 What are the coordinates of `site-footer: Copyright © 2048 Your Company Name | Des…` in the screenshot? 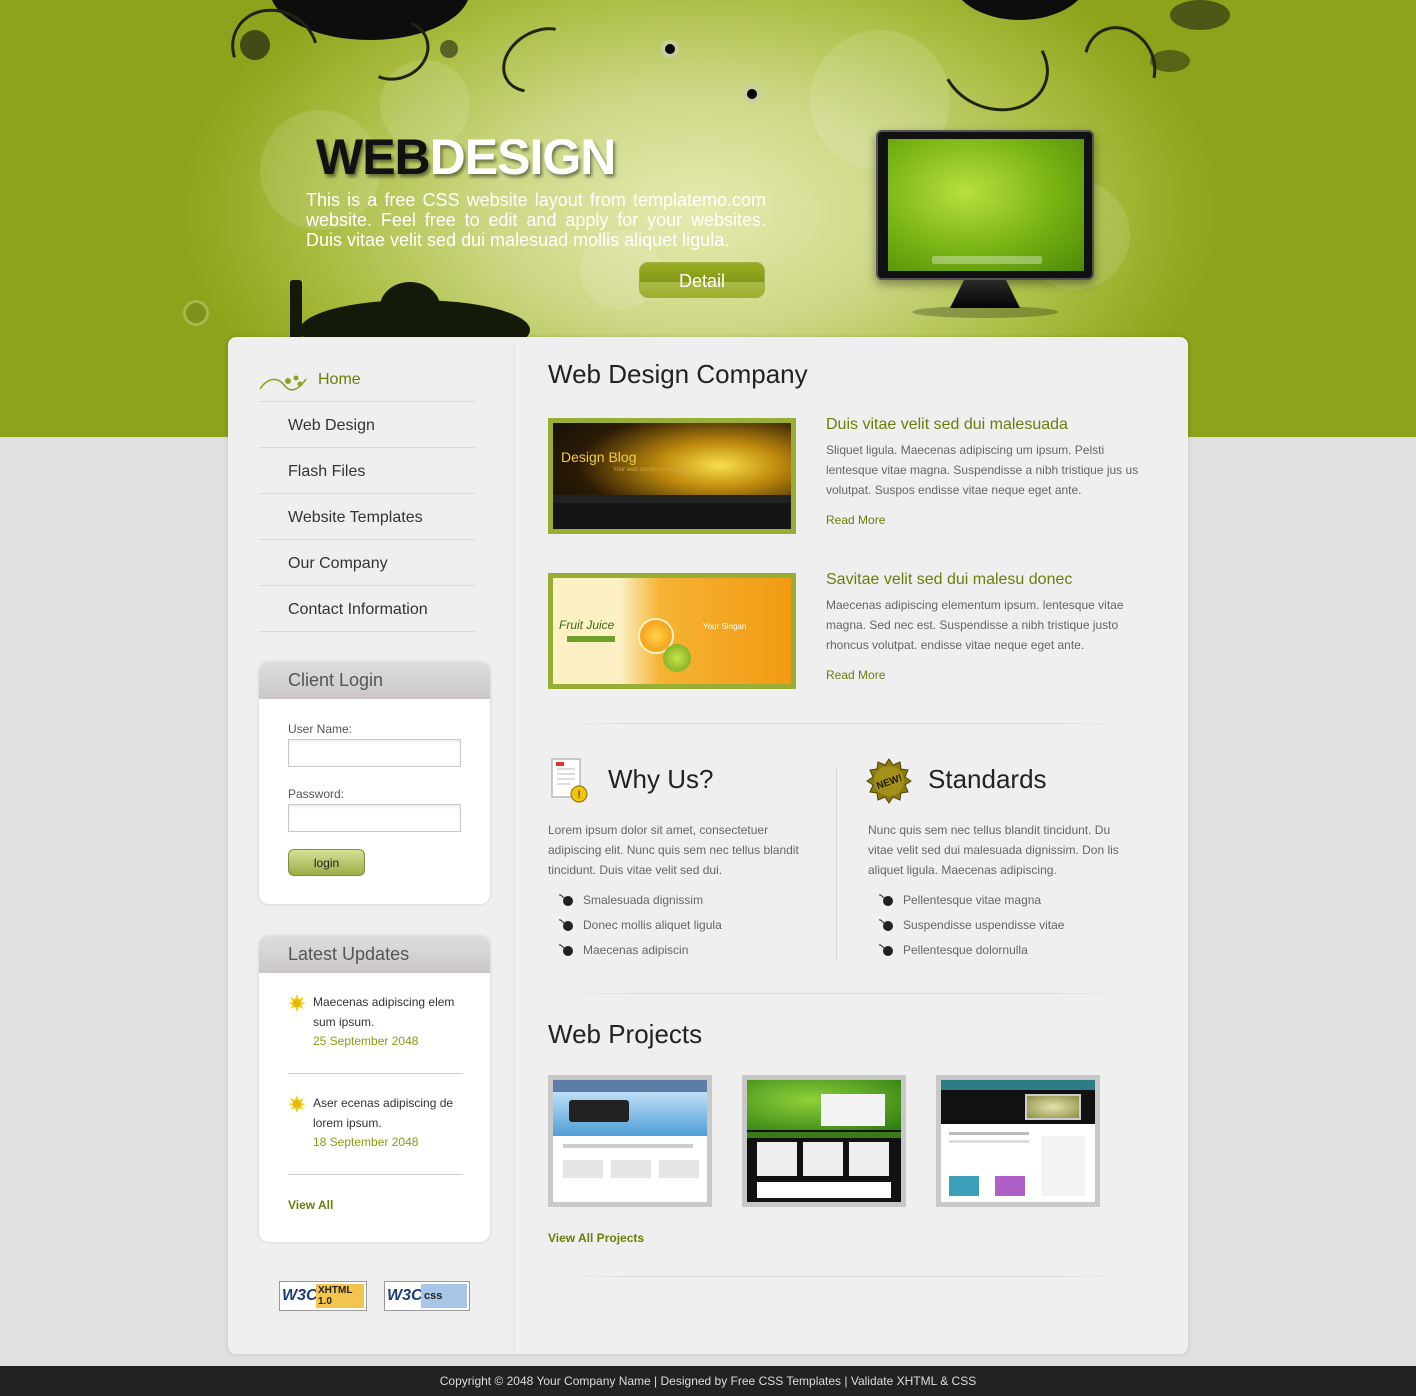 It's located at (708, 1381).